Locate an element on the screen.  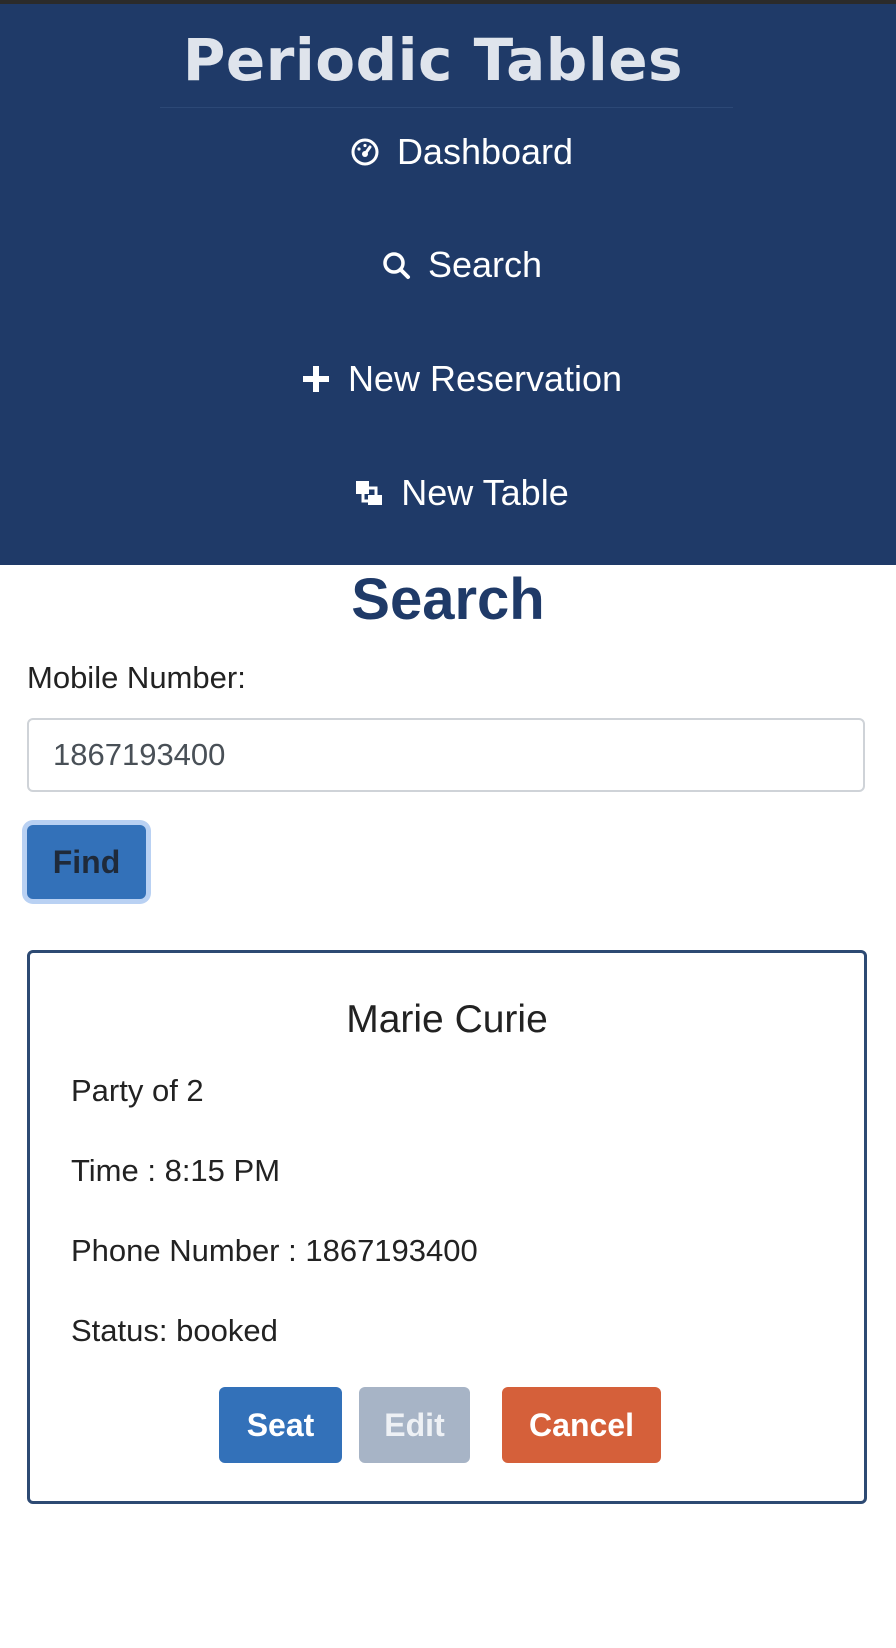
app-brand: Periodic Tables is located at coordinates (433, 60).